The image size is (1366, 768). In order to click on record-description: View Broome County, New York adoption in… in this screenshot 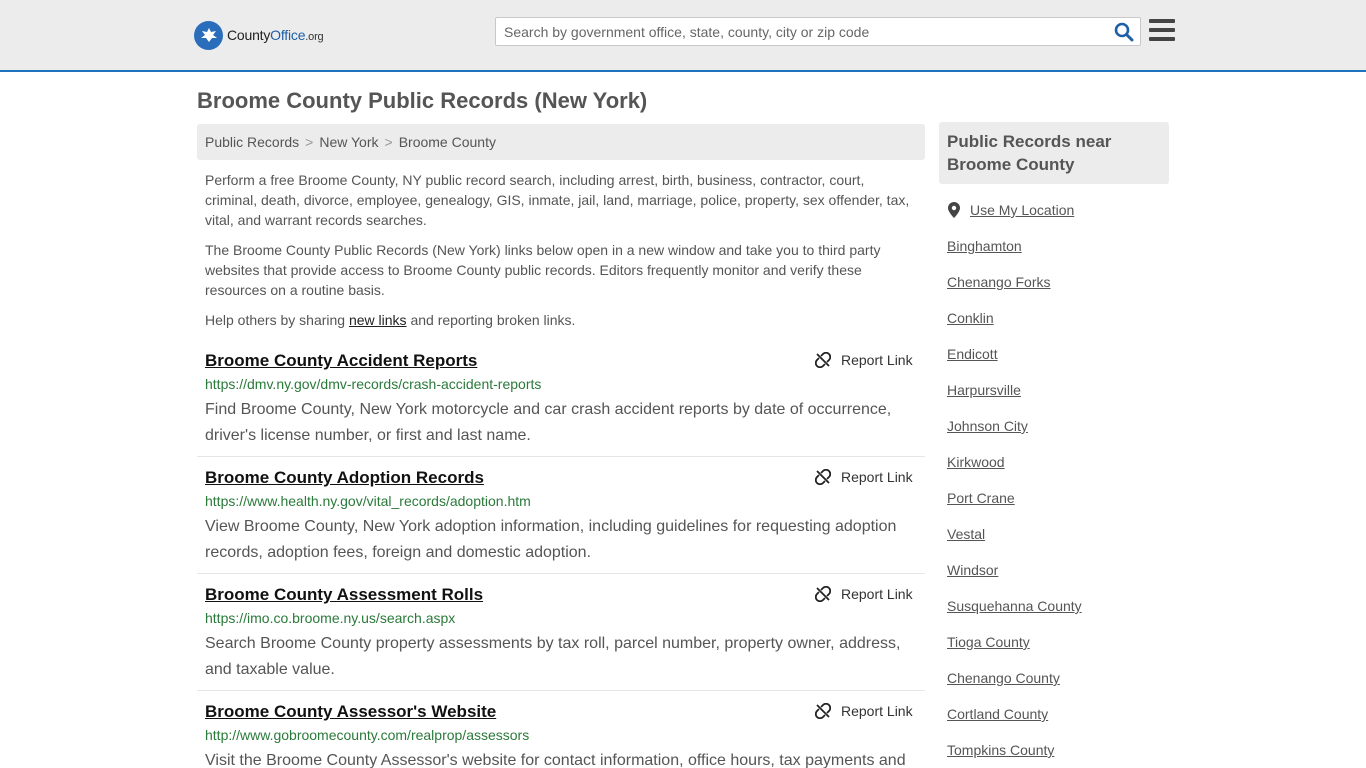, I will do `click(551, 539)`.